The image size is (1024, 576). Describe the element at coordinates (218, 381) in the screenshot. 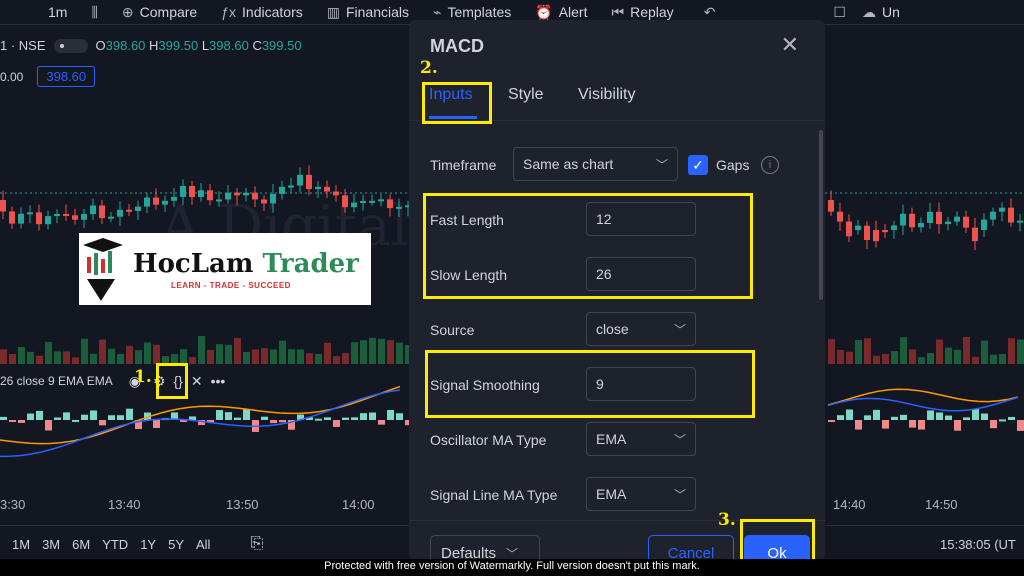

I see `more-icon: •••` at that location.